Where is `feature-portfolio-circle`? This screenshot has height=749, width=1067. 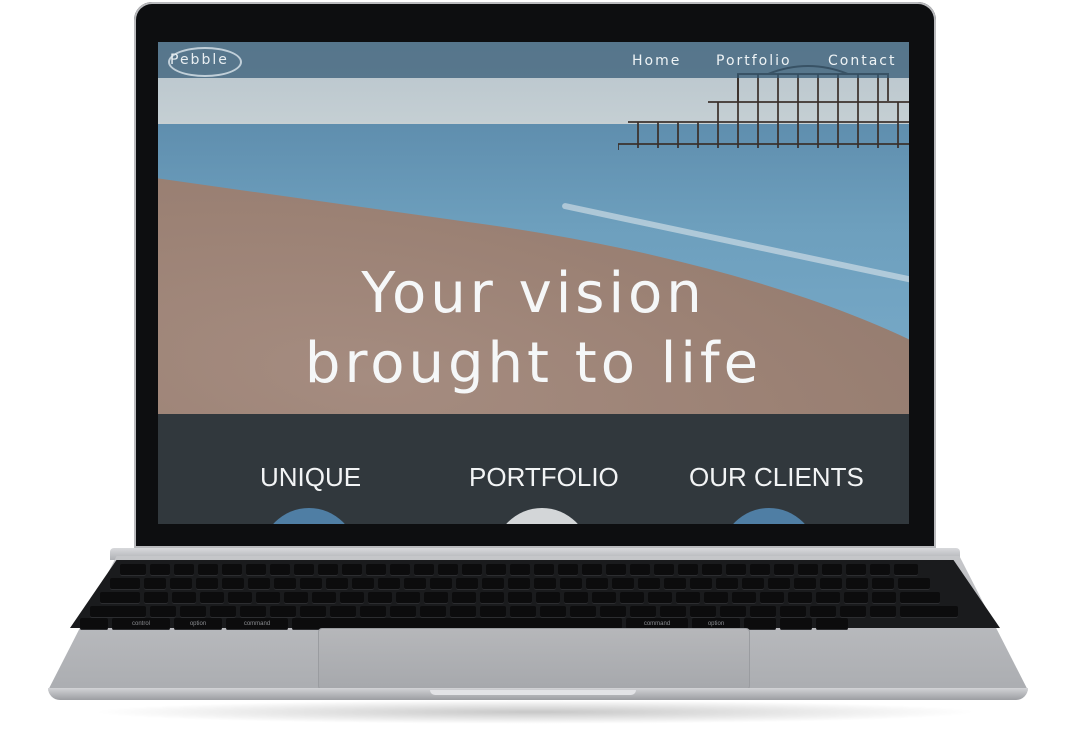 feature-portfolio-circle is located at coordinates (542, 516).